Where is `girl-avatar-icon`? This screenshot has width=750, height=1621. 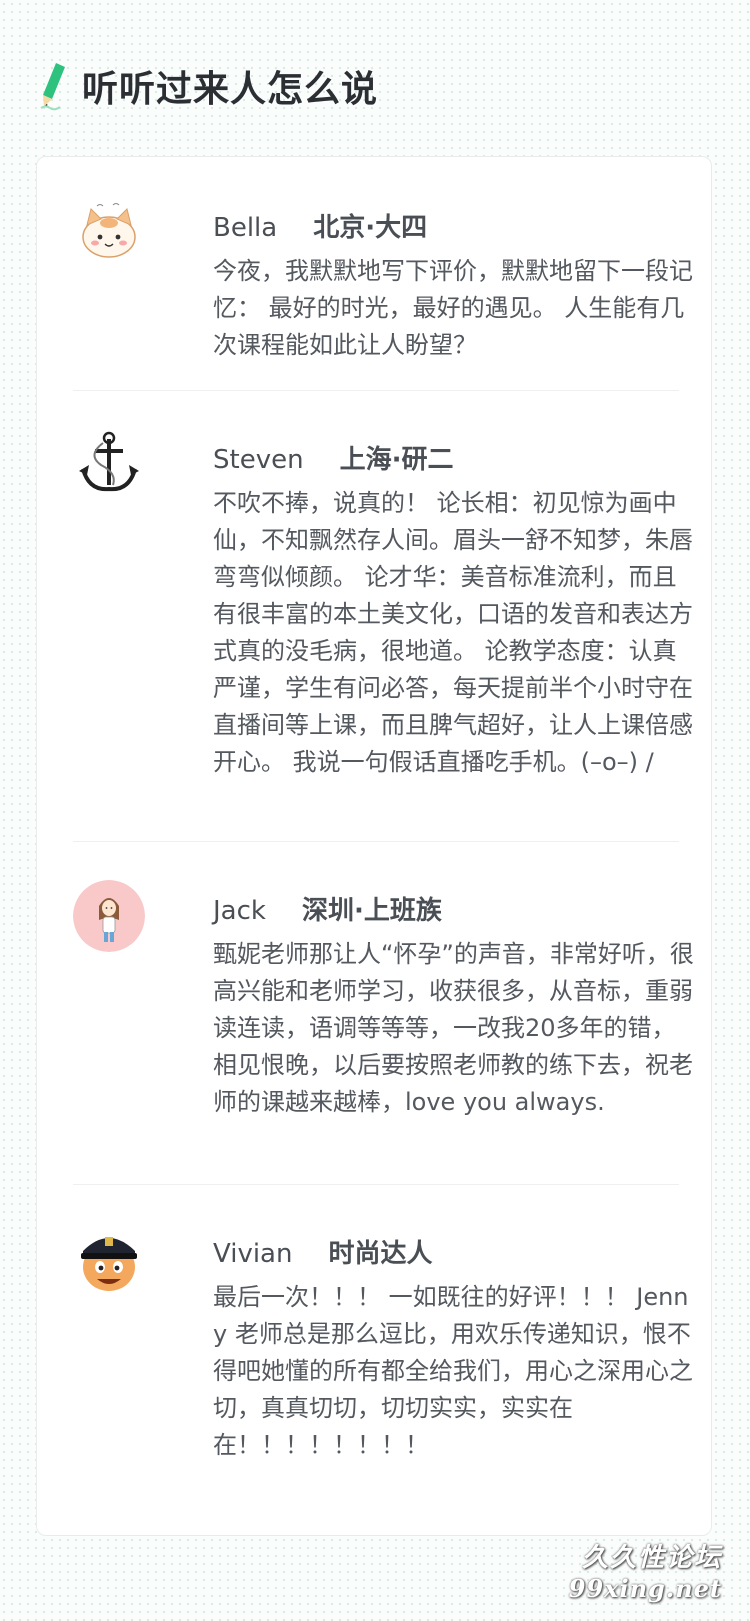 girl-avatar-icon is located at coordinates (109, 916).